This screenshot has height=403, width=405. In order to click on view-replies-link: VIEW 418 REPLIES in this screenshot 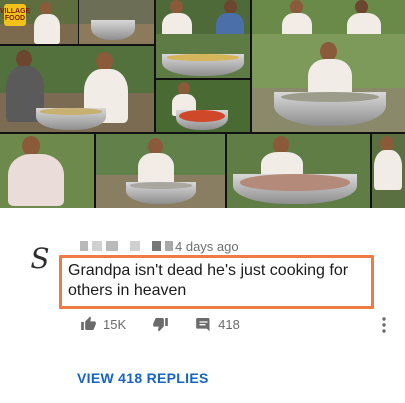, I will do `click(143, 378)`.